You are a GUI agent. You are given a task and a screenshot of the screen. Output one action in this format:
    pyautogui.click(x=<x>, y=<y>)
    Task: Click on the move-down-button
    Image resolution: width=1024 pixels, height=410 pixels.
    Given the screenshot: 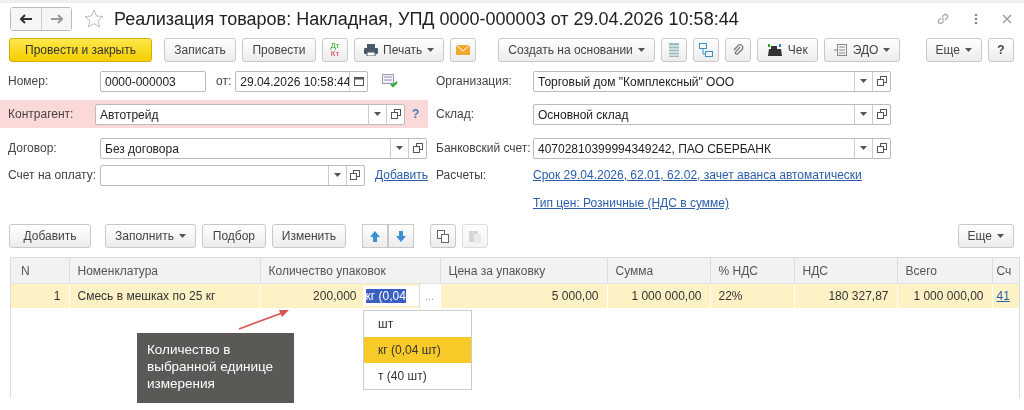 What is the action you would take?
    pyautogui.click(x=400, y=236)
    